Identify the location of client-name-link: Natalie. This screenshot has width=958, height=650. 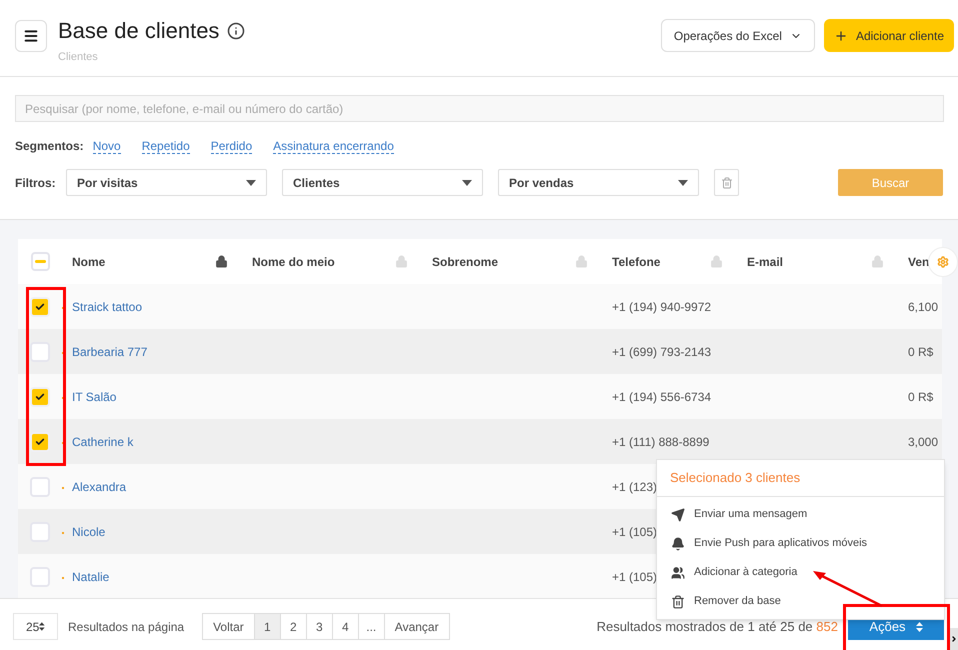
(91, 577).